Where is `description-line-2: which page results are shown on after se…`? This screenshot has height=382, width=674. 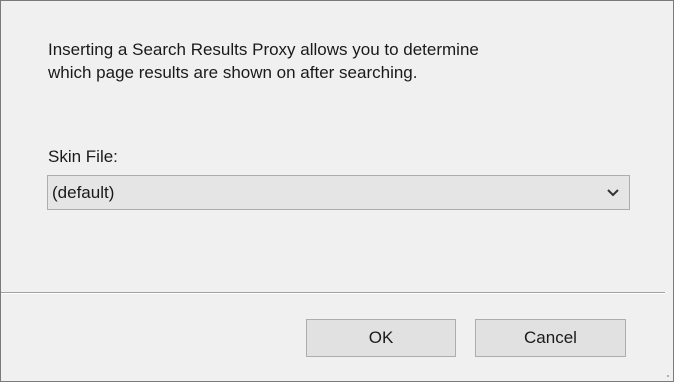
description-line-2: which page results are shown on after se… is located at coordinates (233, 72).